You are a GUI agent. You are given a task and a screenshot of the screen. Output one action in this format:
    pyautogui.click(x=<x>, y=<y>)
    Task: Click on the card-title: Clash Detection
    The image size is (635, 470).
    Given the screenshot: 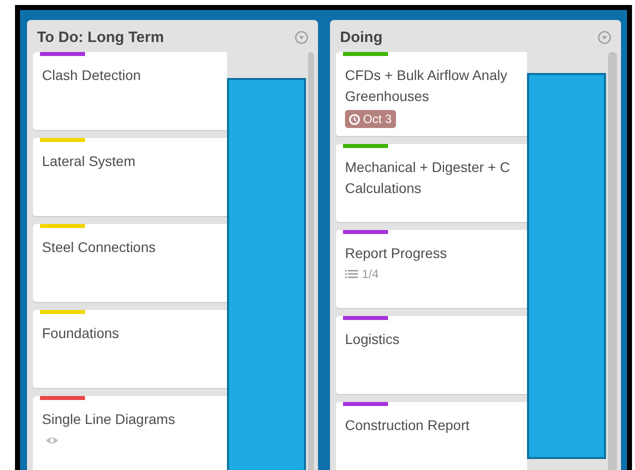 What is the action you would take?
    pyautogui.click(x=92, y=75)
    